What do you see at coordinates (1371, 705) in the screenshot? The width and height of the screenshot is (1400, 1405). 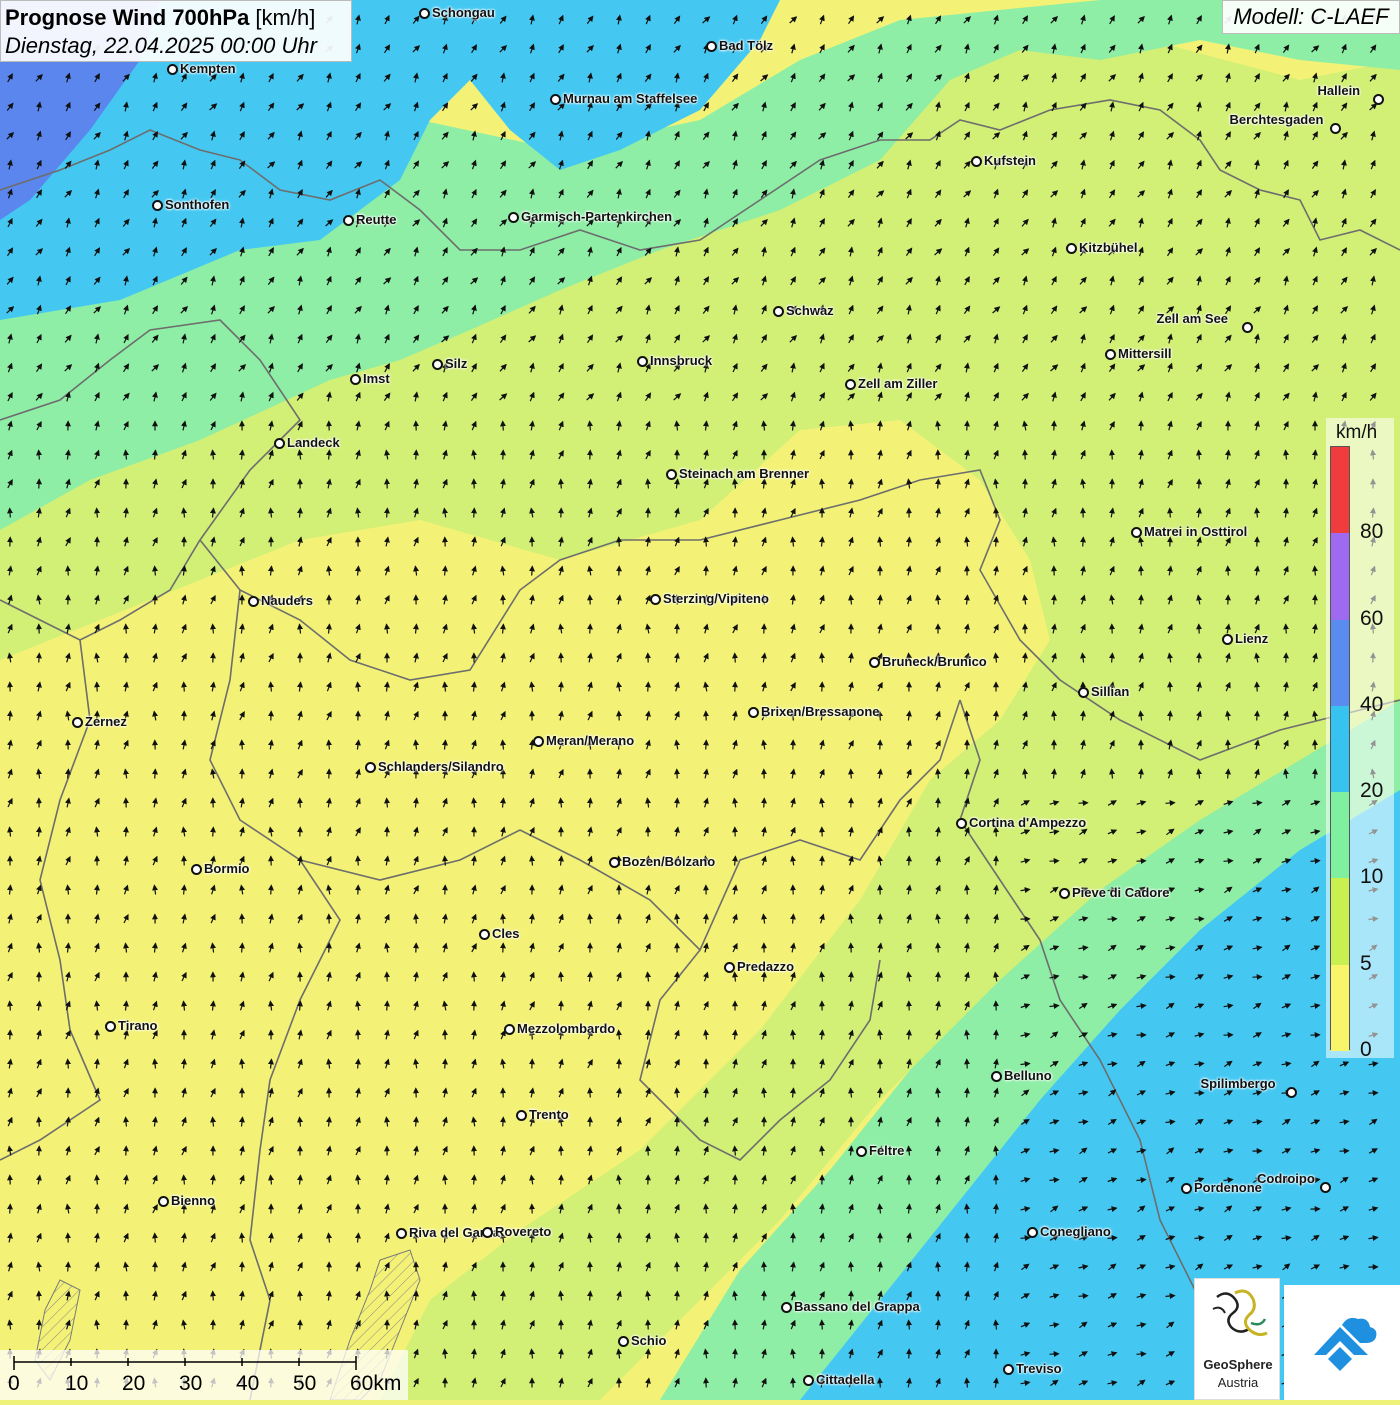 I see `legend-tick-label: 40` at bounding box center [1371, 705].